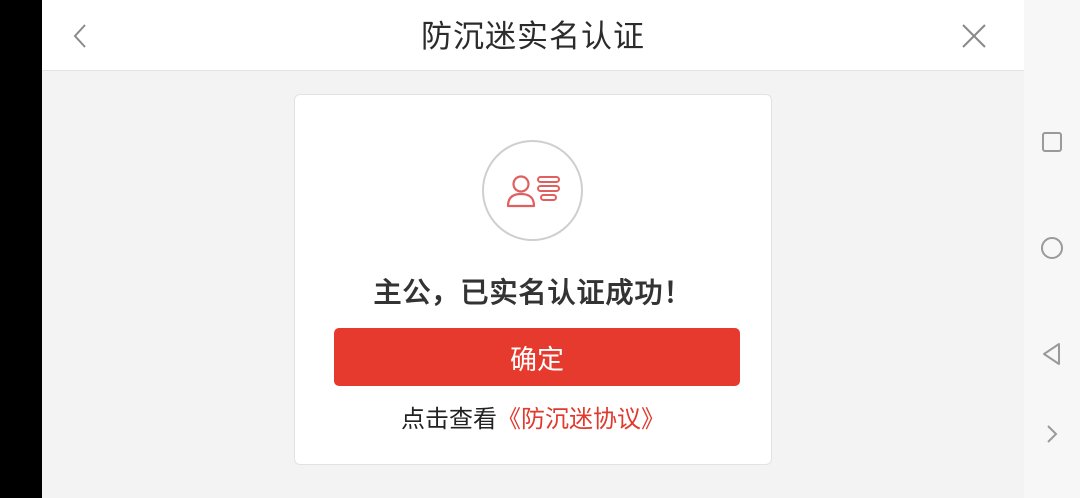 The height and width of the screenshot is (498, 1080). I want to click on avatar-circle, so click(532, 190).